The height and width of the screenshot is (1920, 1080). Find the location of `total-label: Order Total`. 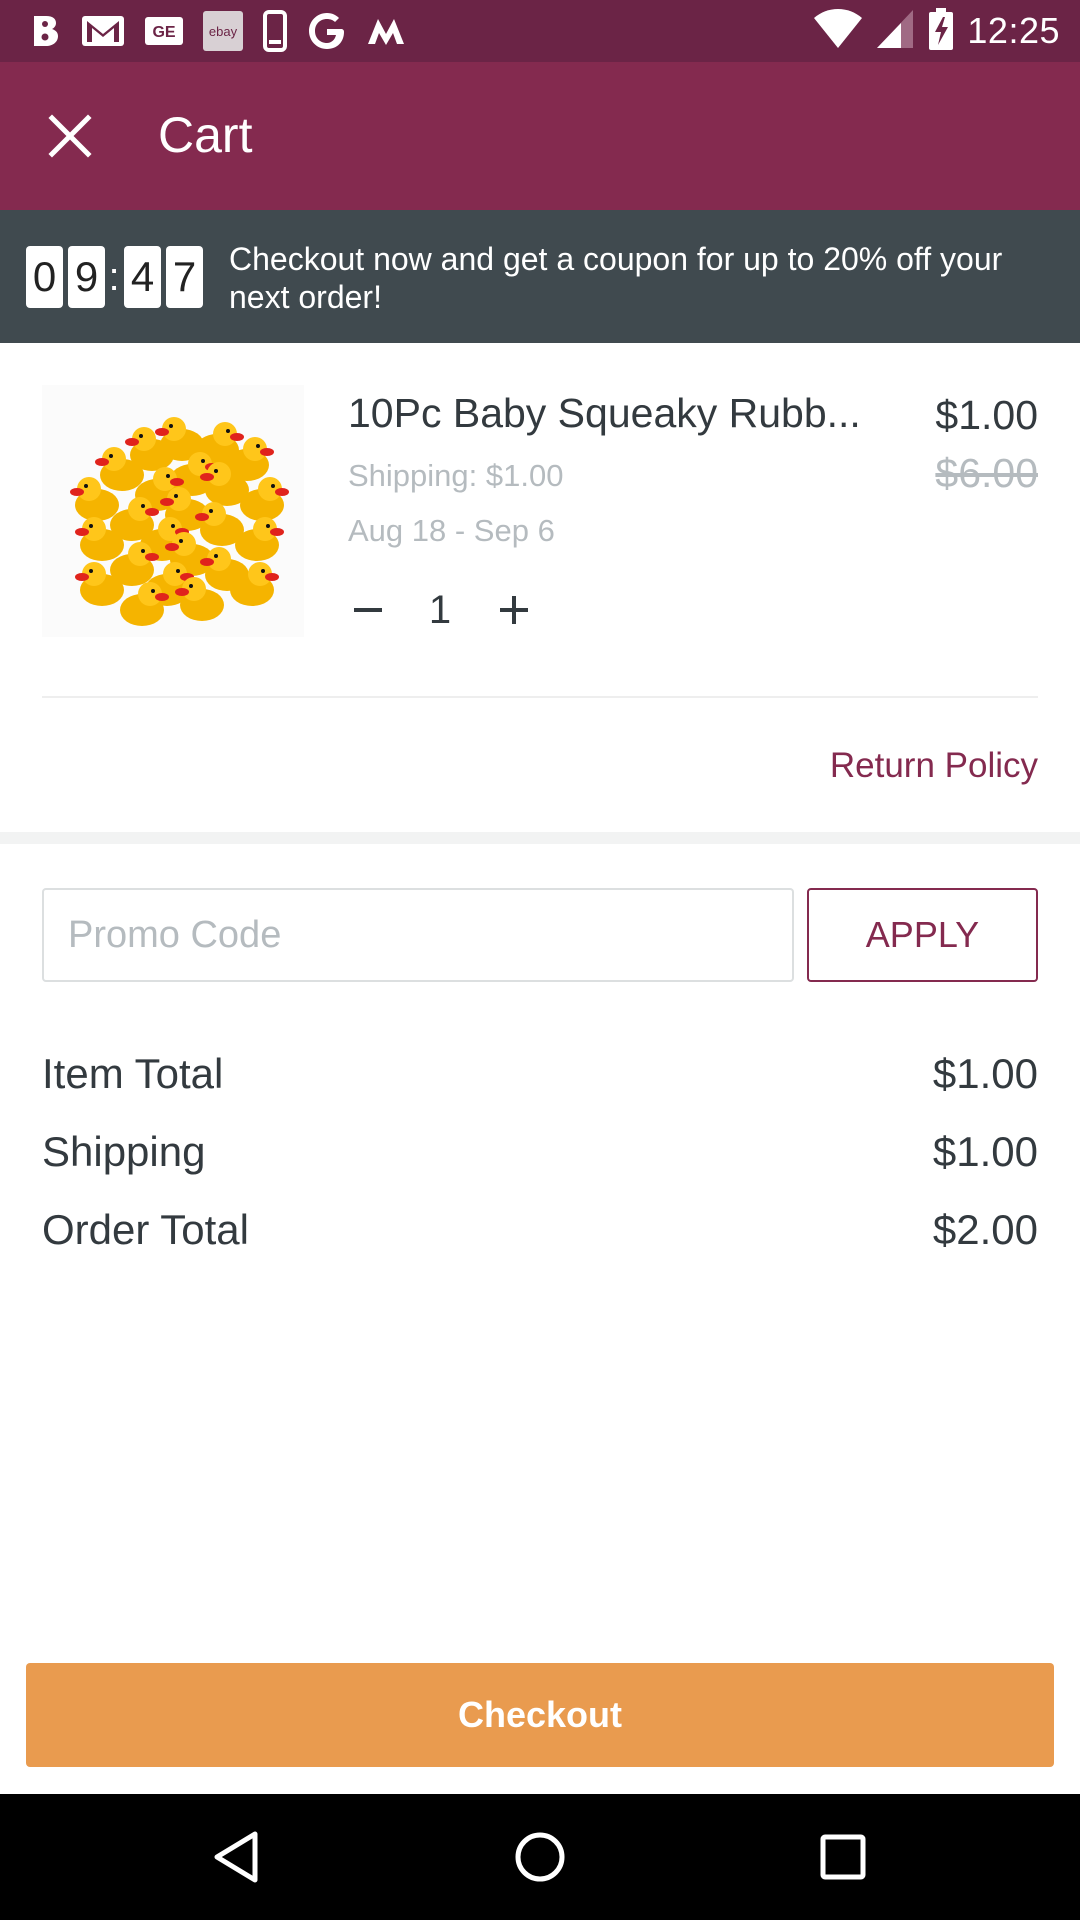

total-label: Order Total is located at coordinates (145, 1229).